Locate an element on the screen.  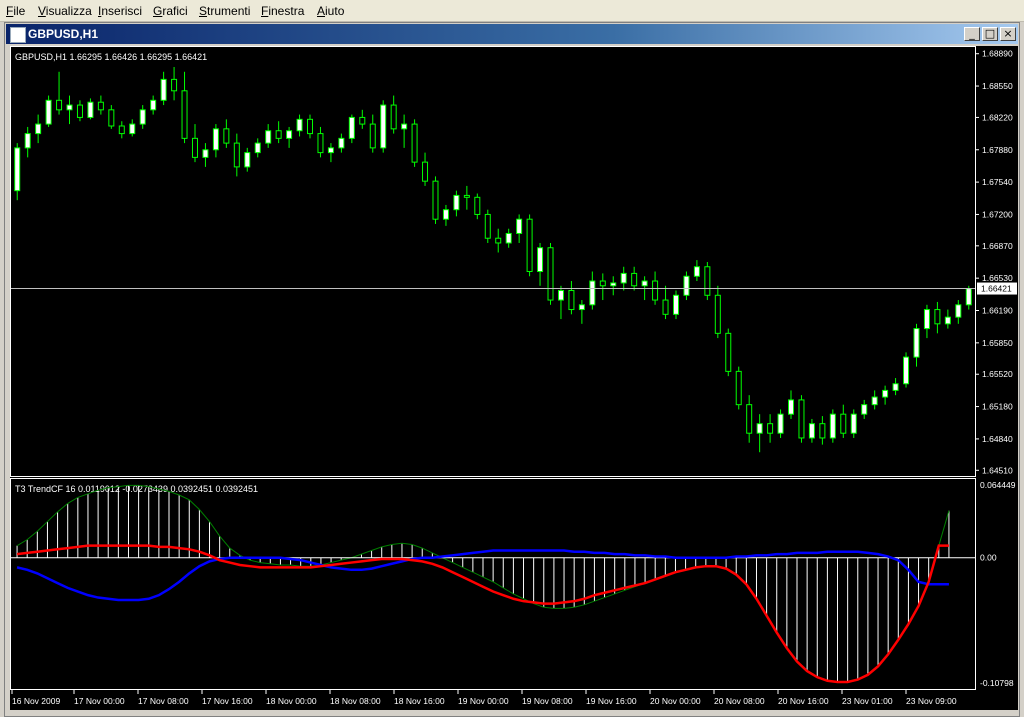
indicator-axis-label: 0.00 is located at coordinates (988, 558).